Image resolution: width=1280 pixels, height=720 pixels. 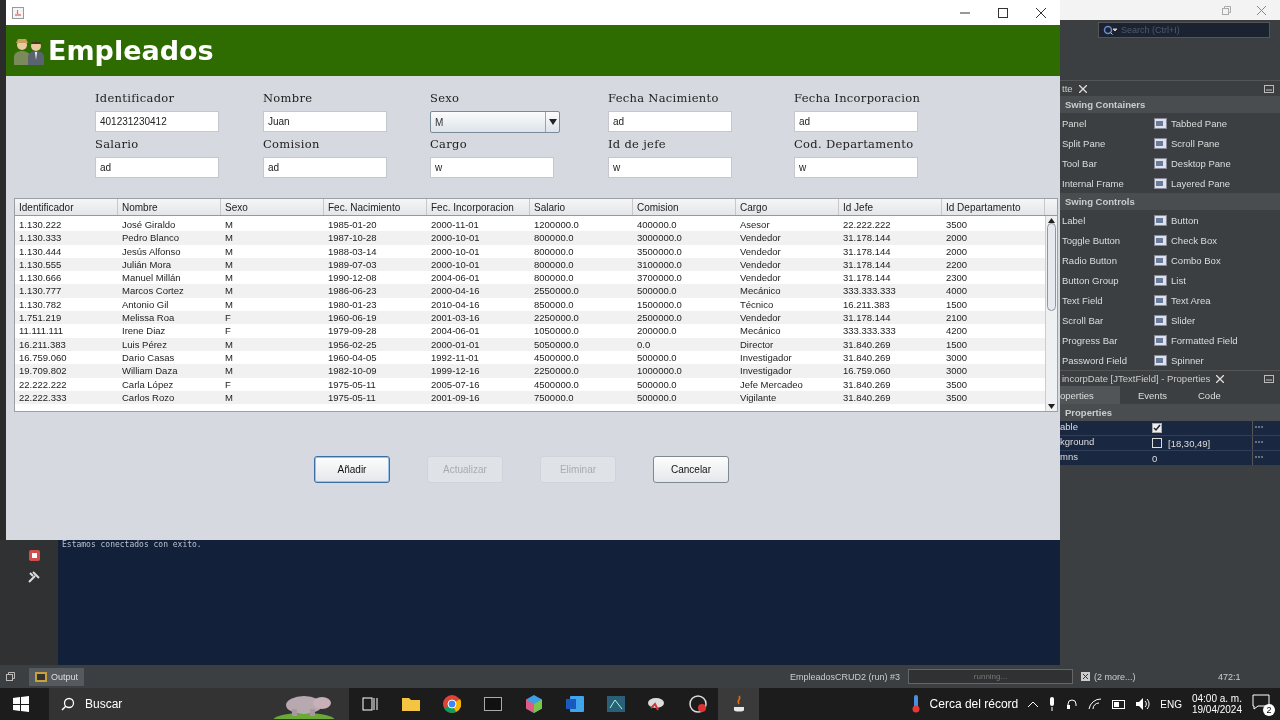 I want to click on column-header: Identificador, so click(x=66, y=207).